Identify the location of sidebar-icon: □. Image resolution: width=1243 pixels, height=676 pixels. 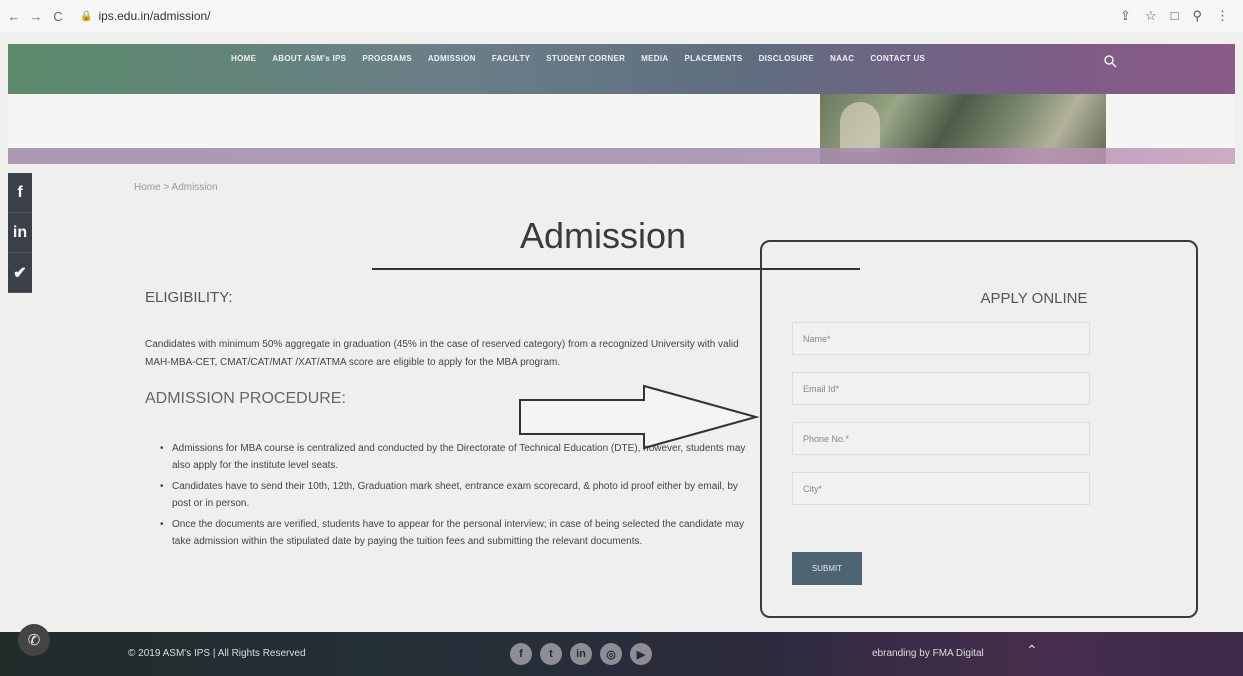
(1175, 16).